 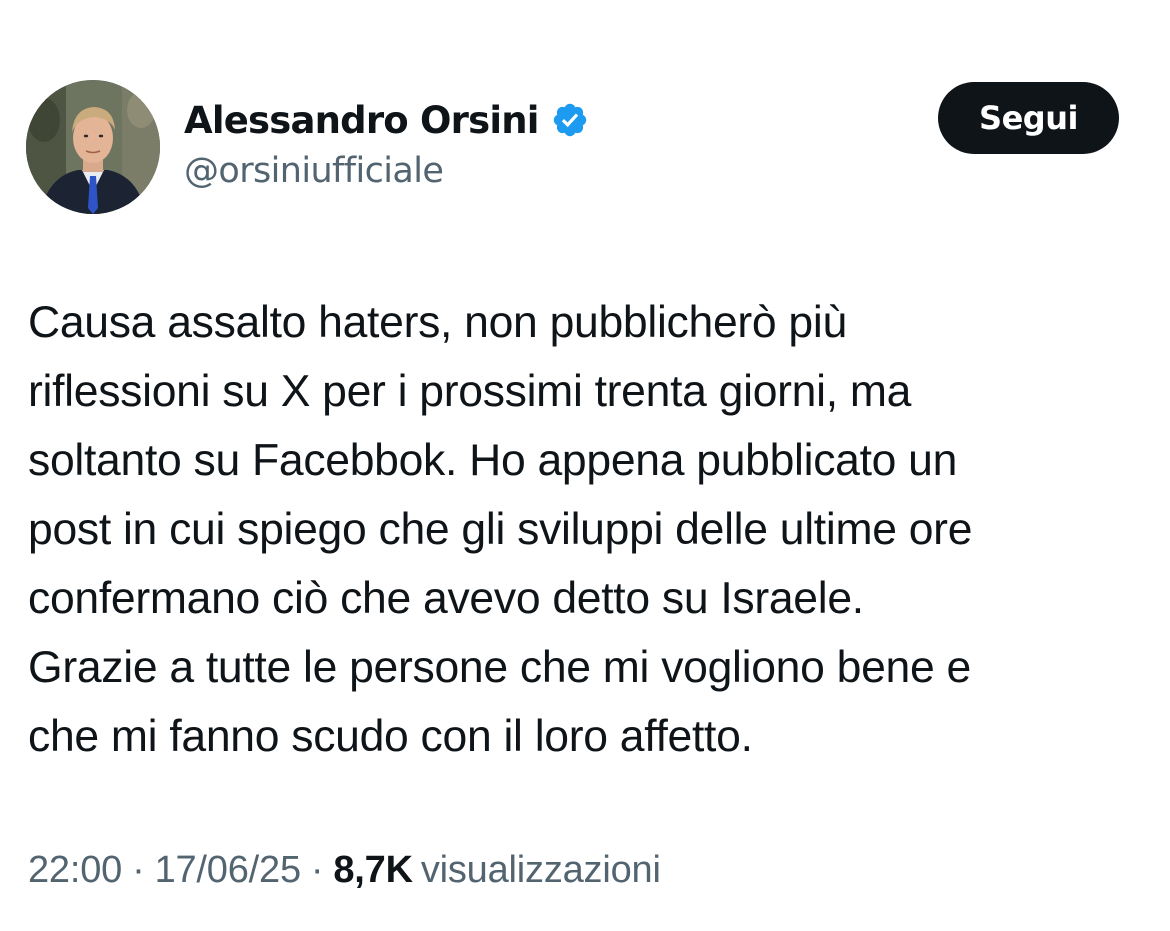 What do you see at coordinates (373, 870) in the screenshot?
I see `views-count: 8,7K` at bounding box center [373, 870].